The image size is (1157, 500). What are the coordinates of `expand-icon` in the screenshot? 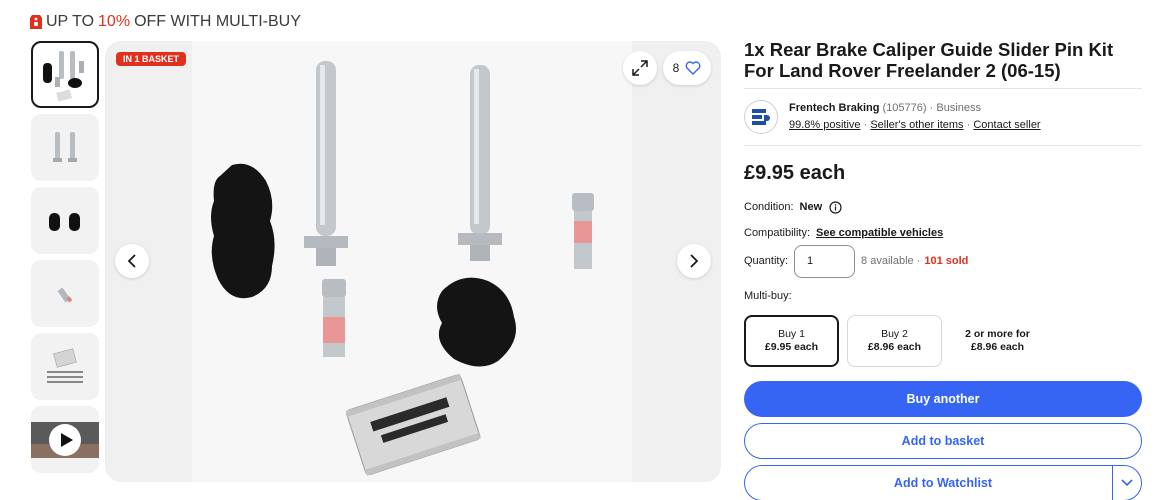 It's located at (640, 68).